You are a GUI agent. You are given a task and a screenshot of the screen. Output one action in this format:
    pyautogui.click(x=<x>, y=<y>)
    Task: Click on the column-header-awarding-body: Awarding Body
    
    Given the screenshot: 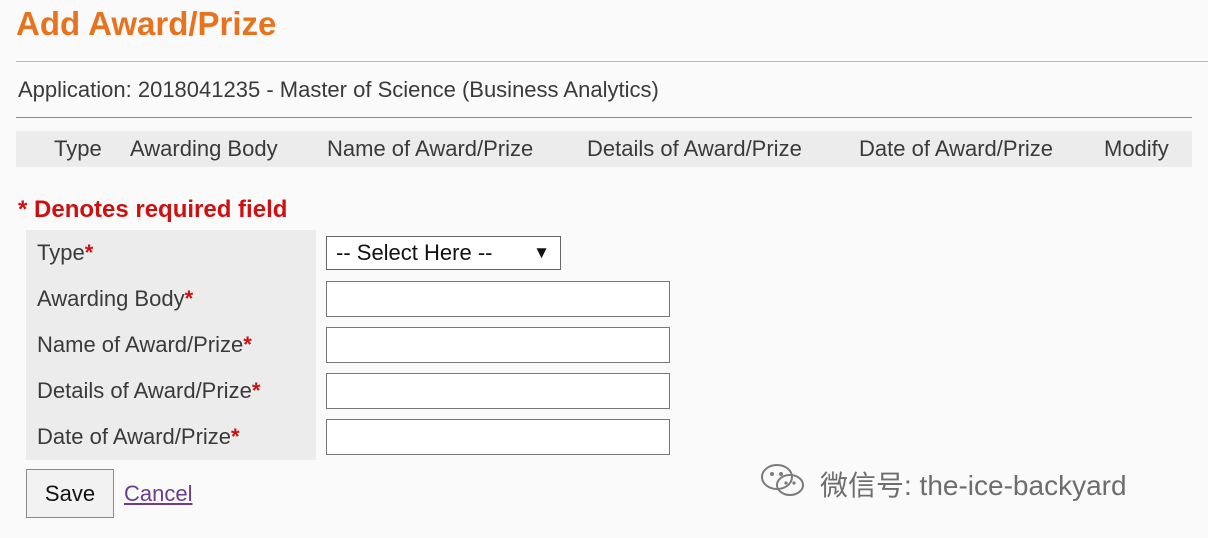 What is the action you would take?
    pyautogui.click(x=204, y=148)
    